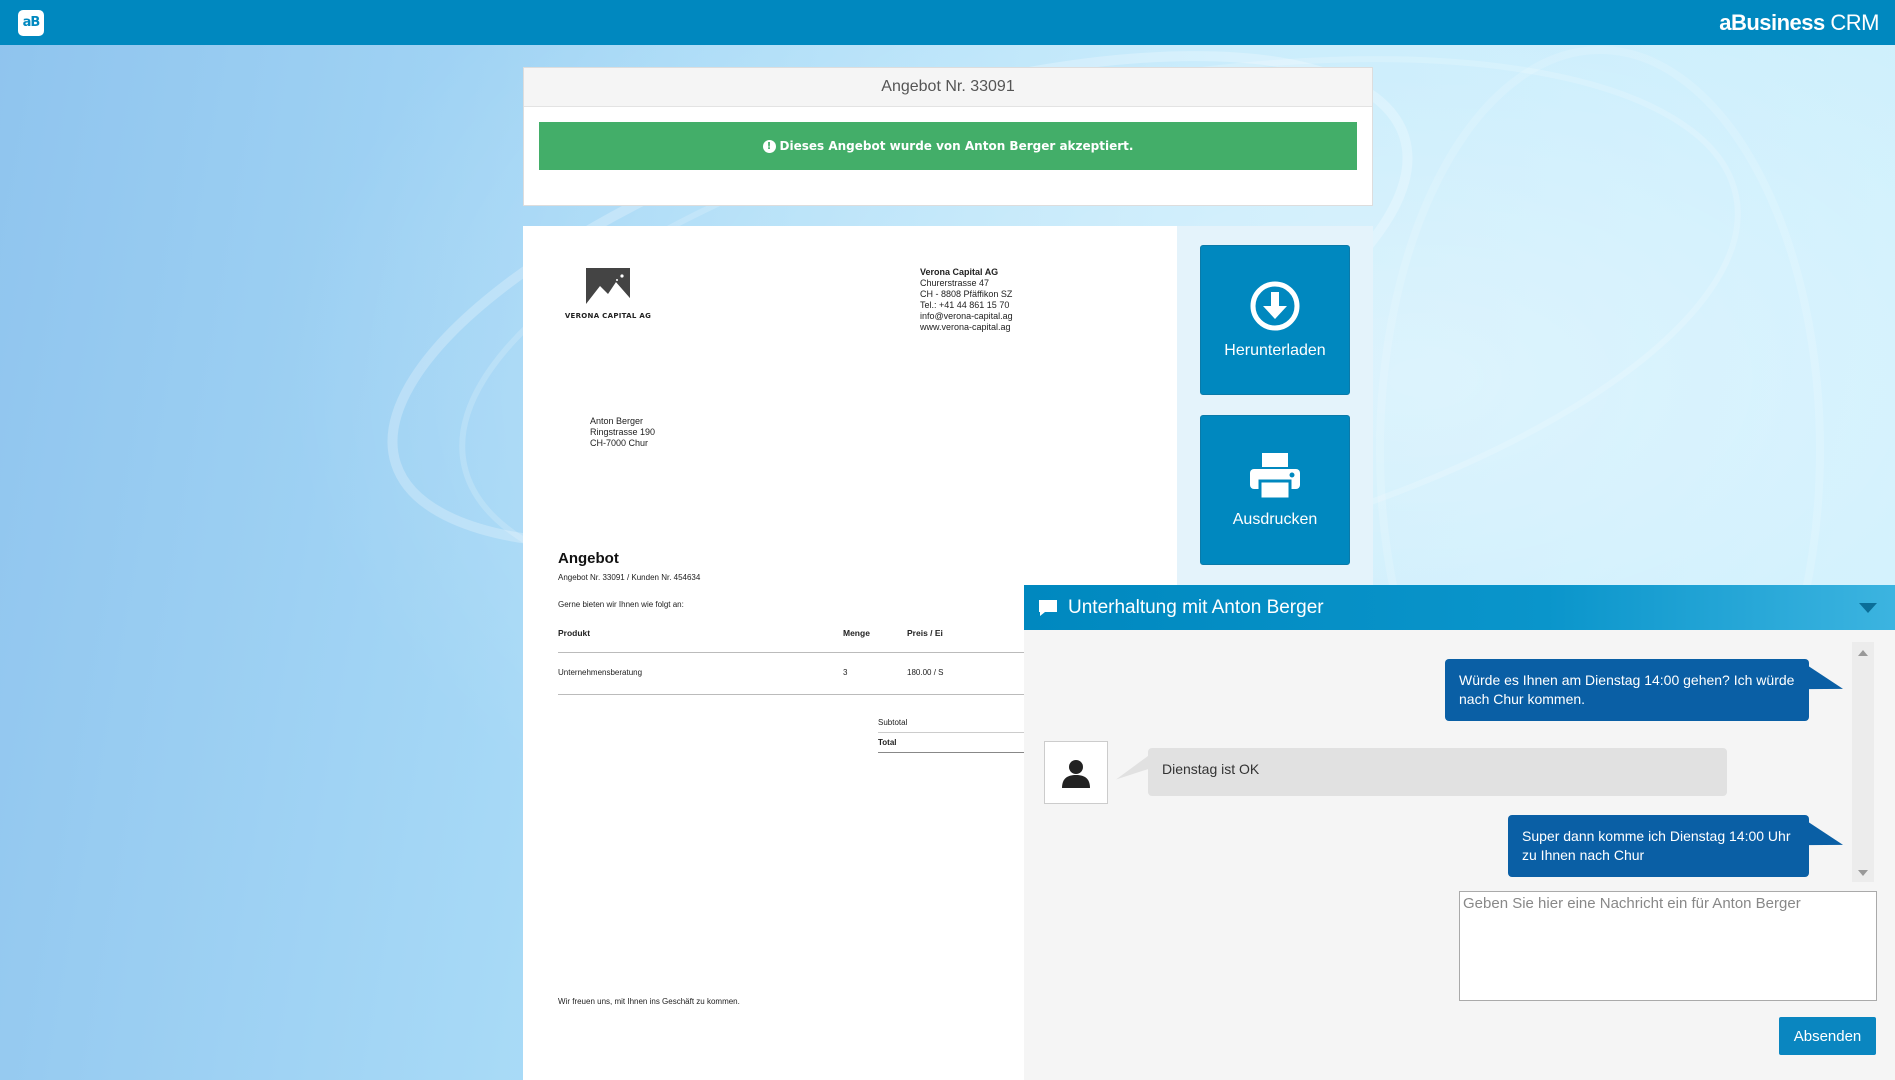  What do you see at coordinates (925, 672) in the screenshot?
I see `table-cell-price: 180.00 / S` at bounding box center [925, 672].